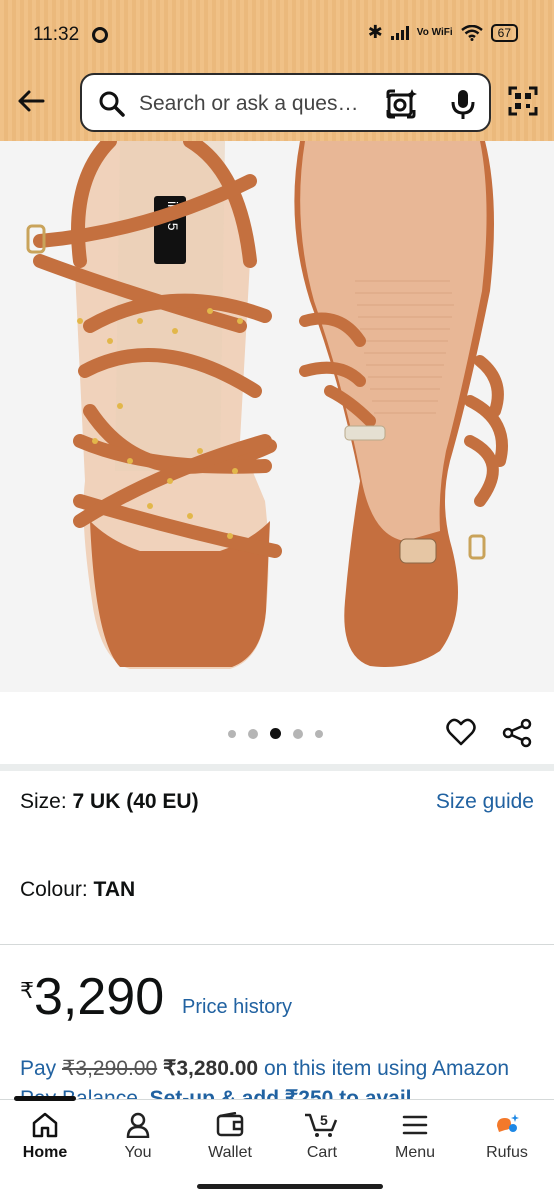 The image size is (554, 1199). I want to click on nav-home-label: Home, so click(45, 1152).